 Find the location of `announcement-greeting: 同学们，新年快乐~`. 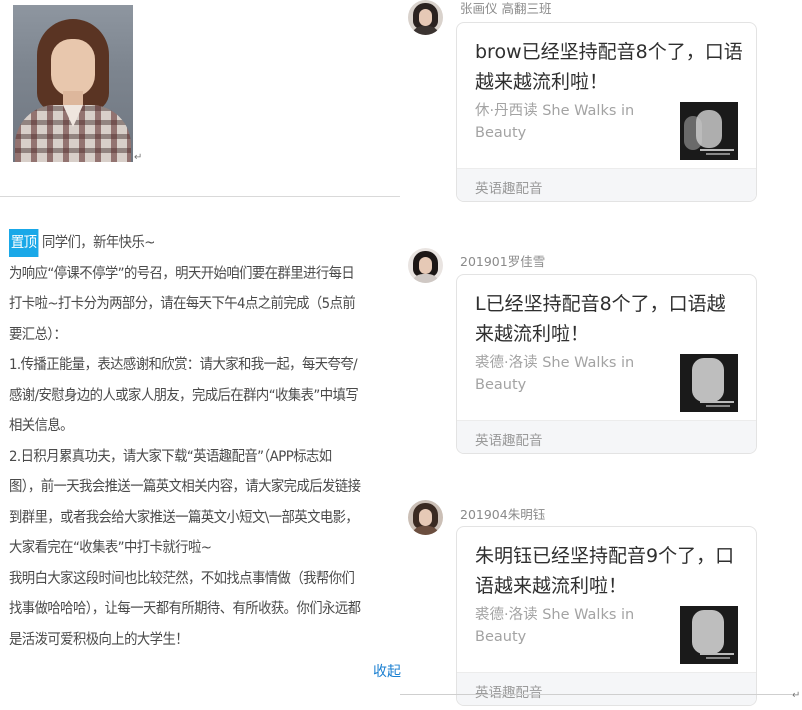

announcement-greeting: 同学们，新年快乐~ is located at coordinates (98, 243).